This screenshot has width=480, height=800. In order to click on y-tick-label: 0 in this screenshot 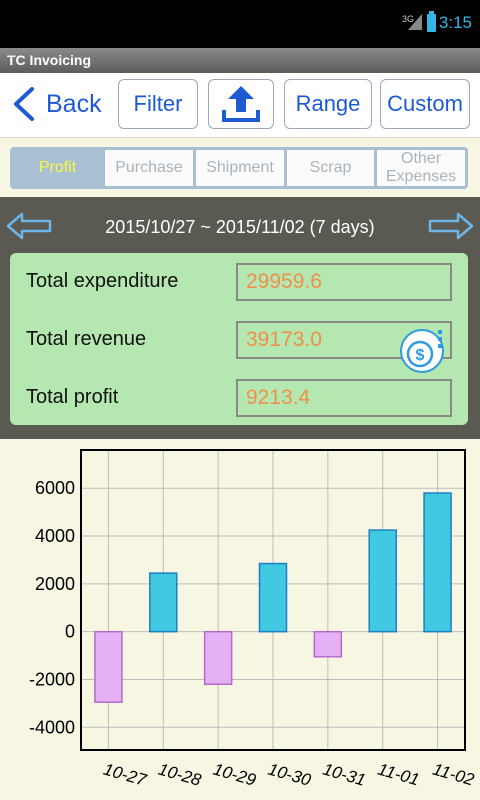, I will do `click(70, 632)`.